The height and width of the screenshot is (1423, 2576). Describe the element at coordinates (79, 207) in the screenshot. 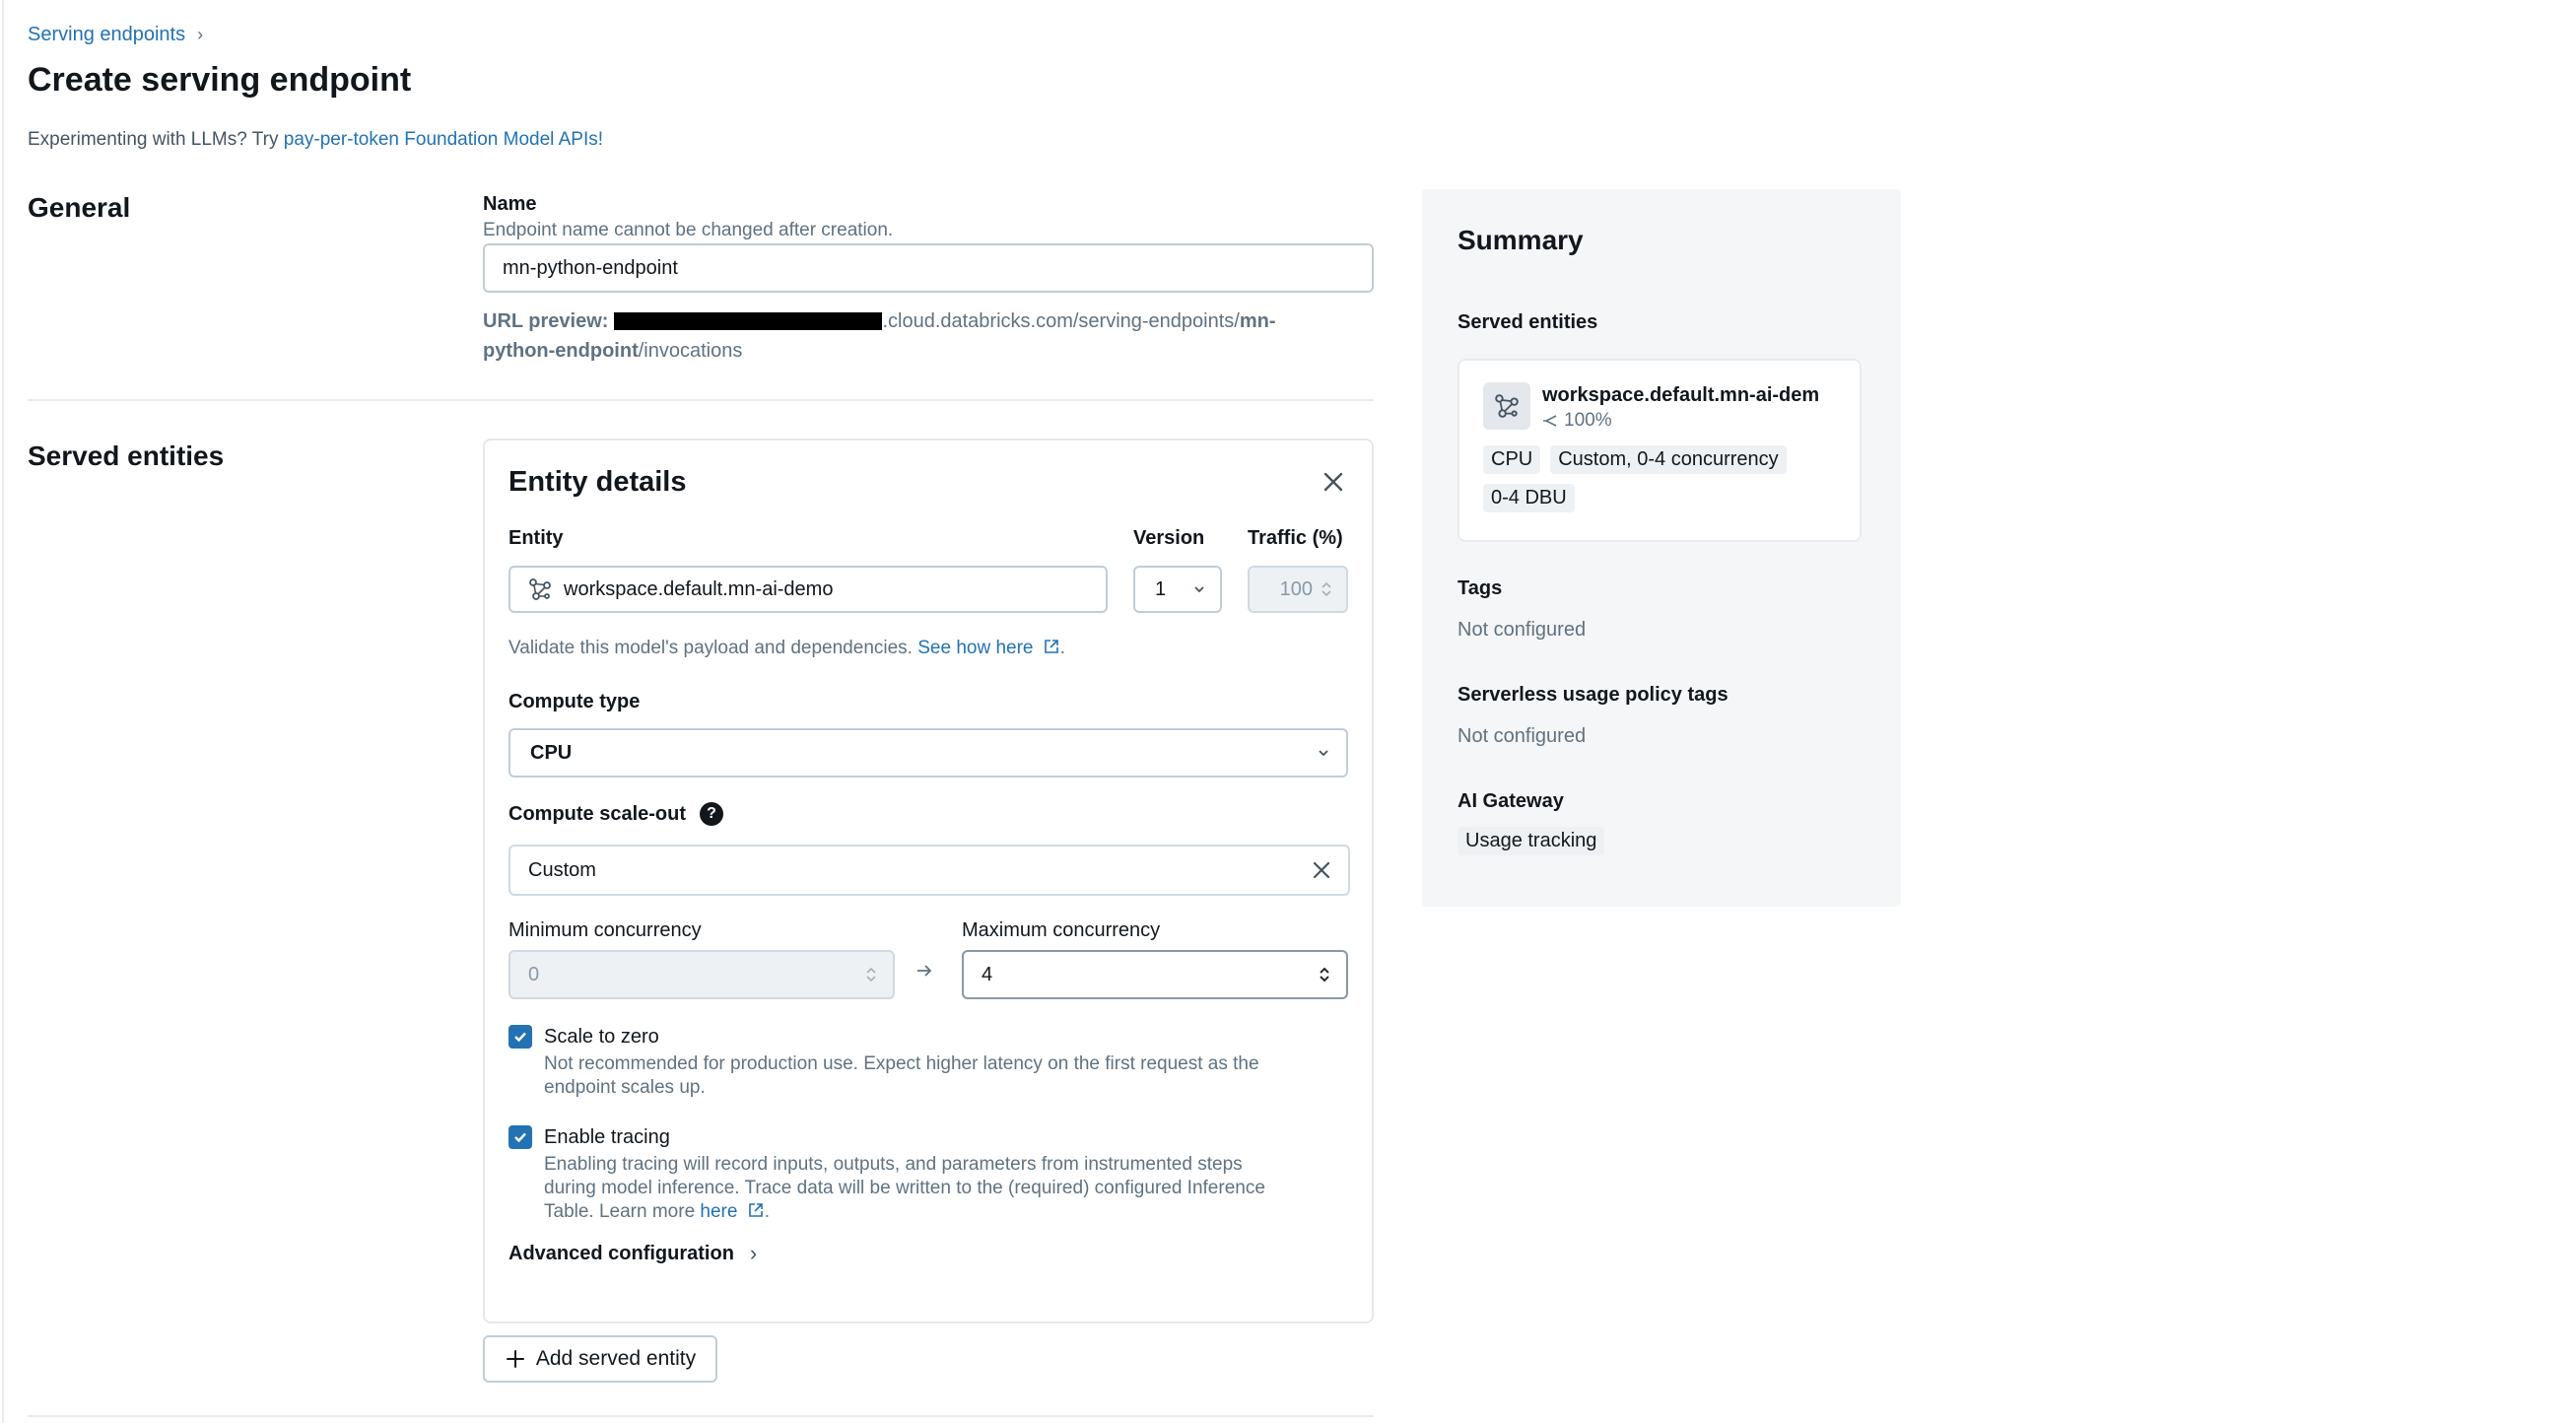

I see `general-section-title: General` at that location.